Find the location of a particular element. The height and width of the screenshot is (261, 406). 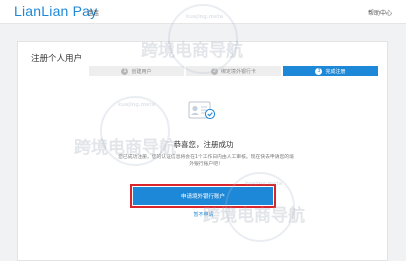

apply-bank-account-button: 申请境外银行账户 is located at coordinates (203, 196).